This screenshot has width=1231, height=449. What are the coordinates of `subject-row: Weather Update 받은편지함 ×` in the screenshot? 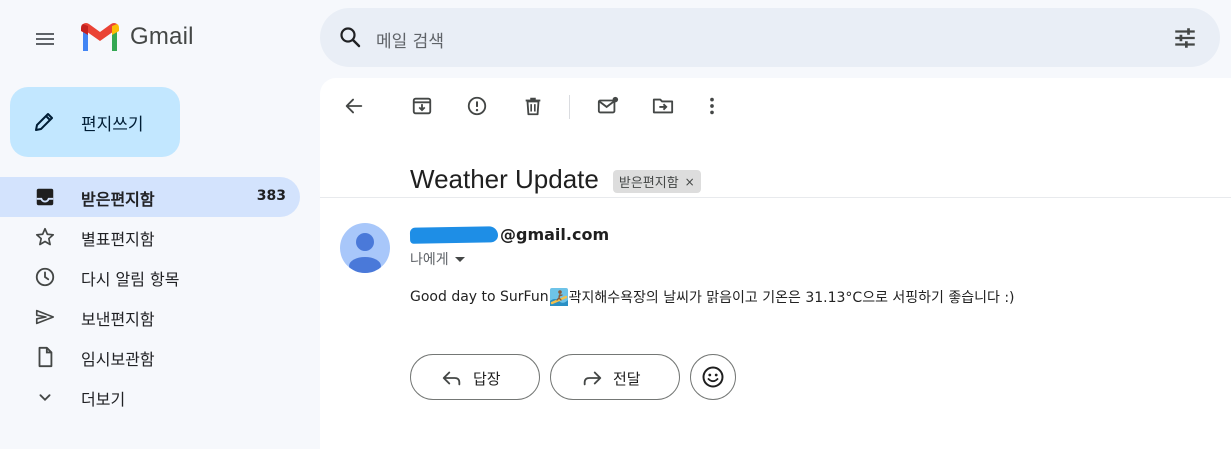 It's located at (555, 179).